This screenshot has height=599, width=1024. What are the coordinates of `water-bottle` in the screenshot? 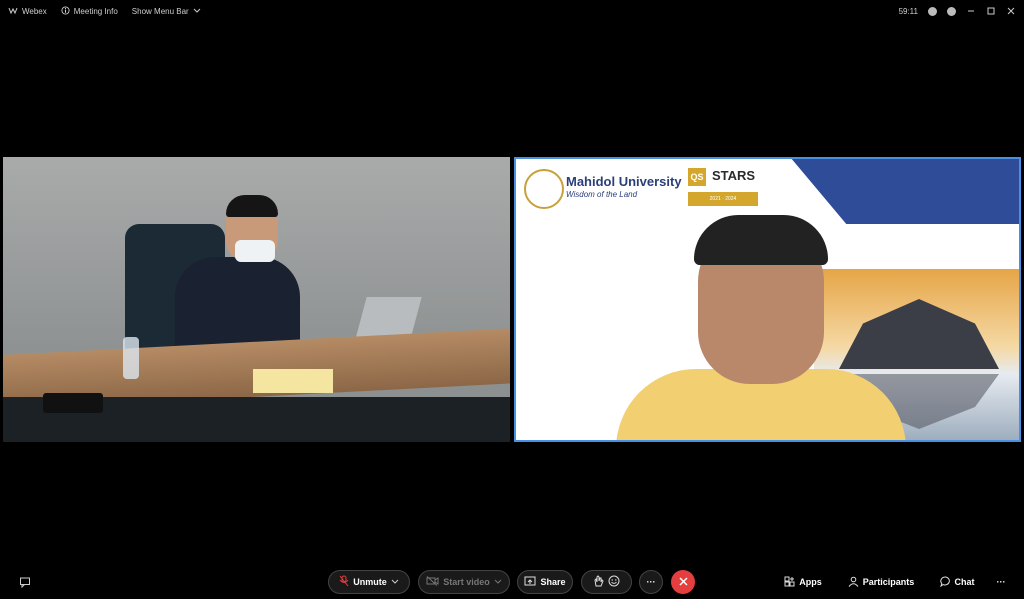 It's located at (131, 358).